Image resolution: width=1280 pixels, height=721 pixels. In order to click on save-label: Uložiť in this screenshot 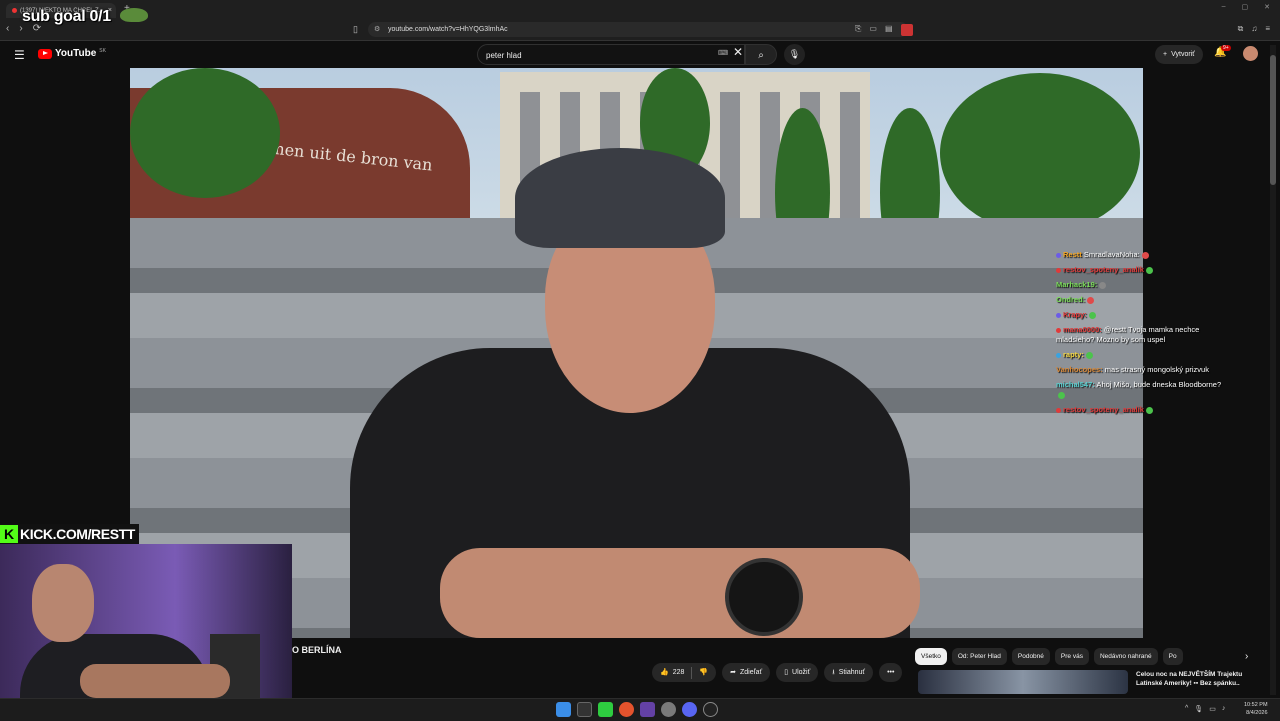, I will do `click(801, 672)`.